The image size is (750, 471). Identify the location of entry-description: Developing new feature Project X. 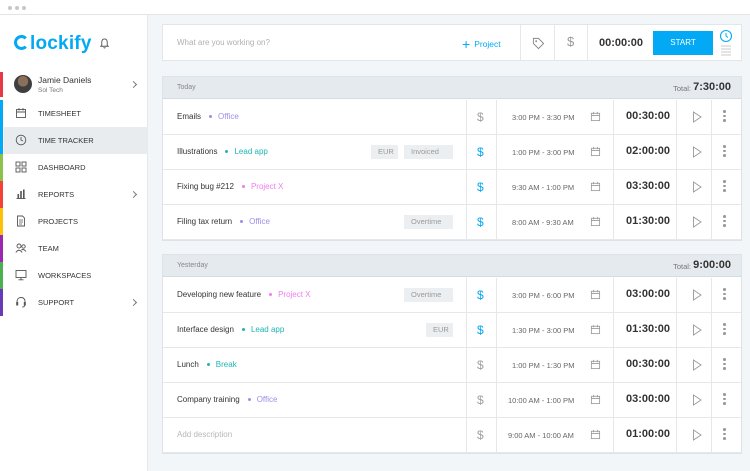
(244, 294).